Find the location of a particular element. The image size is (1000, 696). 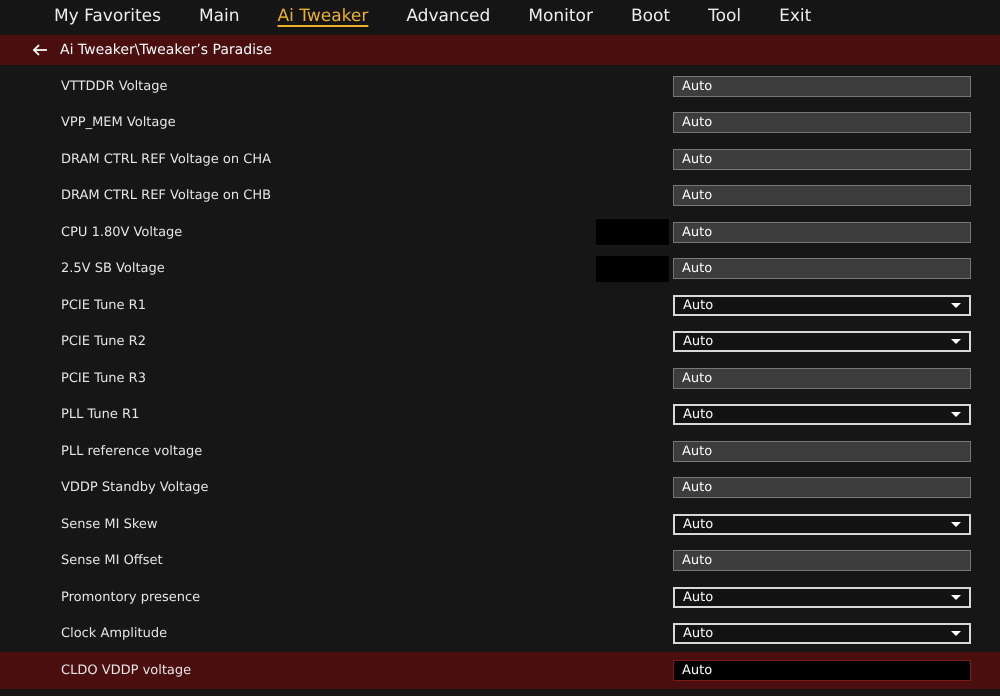

setting-label: VTTDDR Voltage is located at coordinates (114, 87).